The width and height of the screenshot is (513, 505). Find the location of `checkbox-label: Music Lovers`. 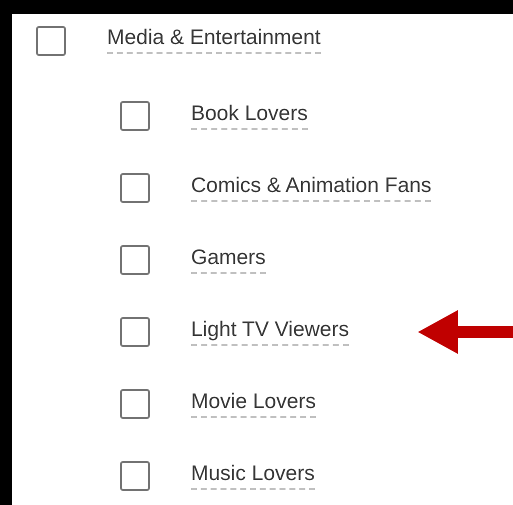

checkbox-label: Music Lovers is located at coordinates (253, 476).